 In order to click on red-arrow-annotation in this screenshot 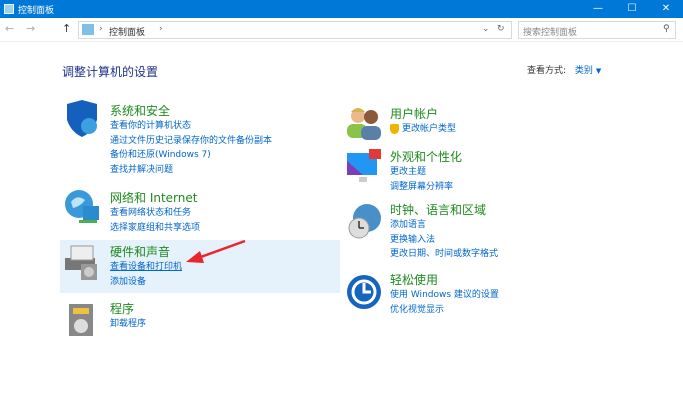, I will do `click(216, 251)`.